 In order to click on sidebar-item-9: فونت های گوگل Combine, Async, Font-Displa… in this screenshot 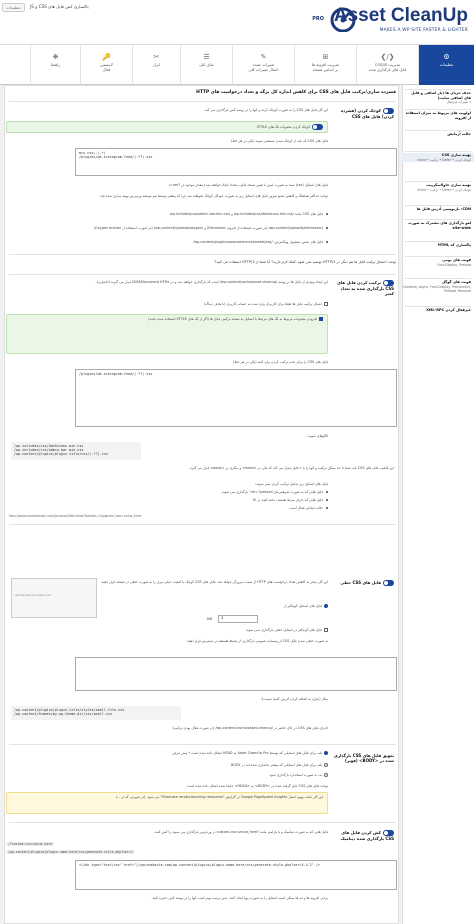, I will do `click(438, 287)`.